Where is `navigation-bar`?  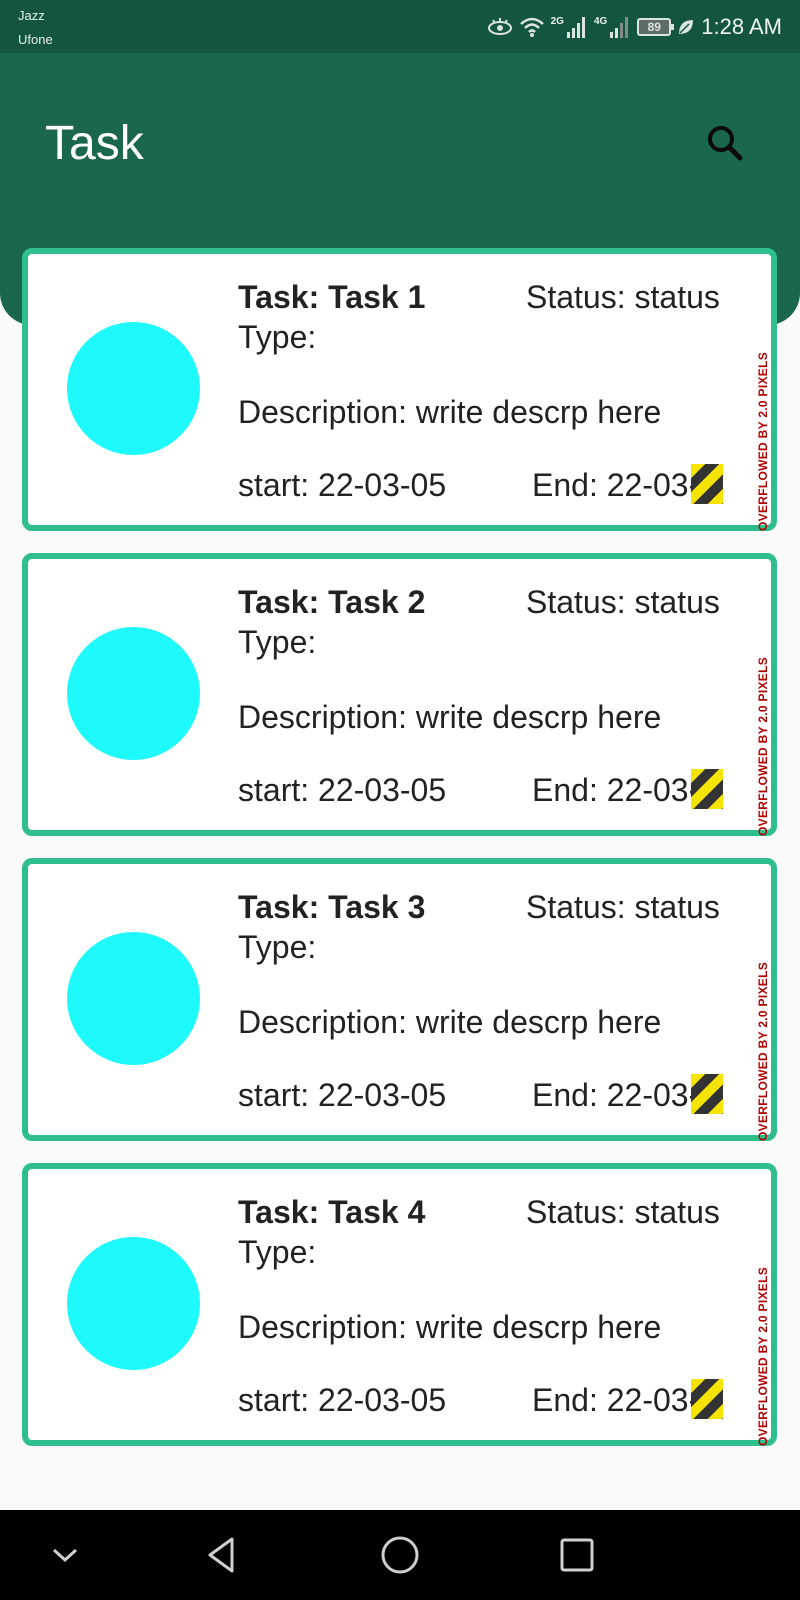 navigation-bar is located at coordinates (400, 1555).